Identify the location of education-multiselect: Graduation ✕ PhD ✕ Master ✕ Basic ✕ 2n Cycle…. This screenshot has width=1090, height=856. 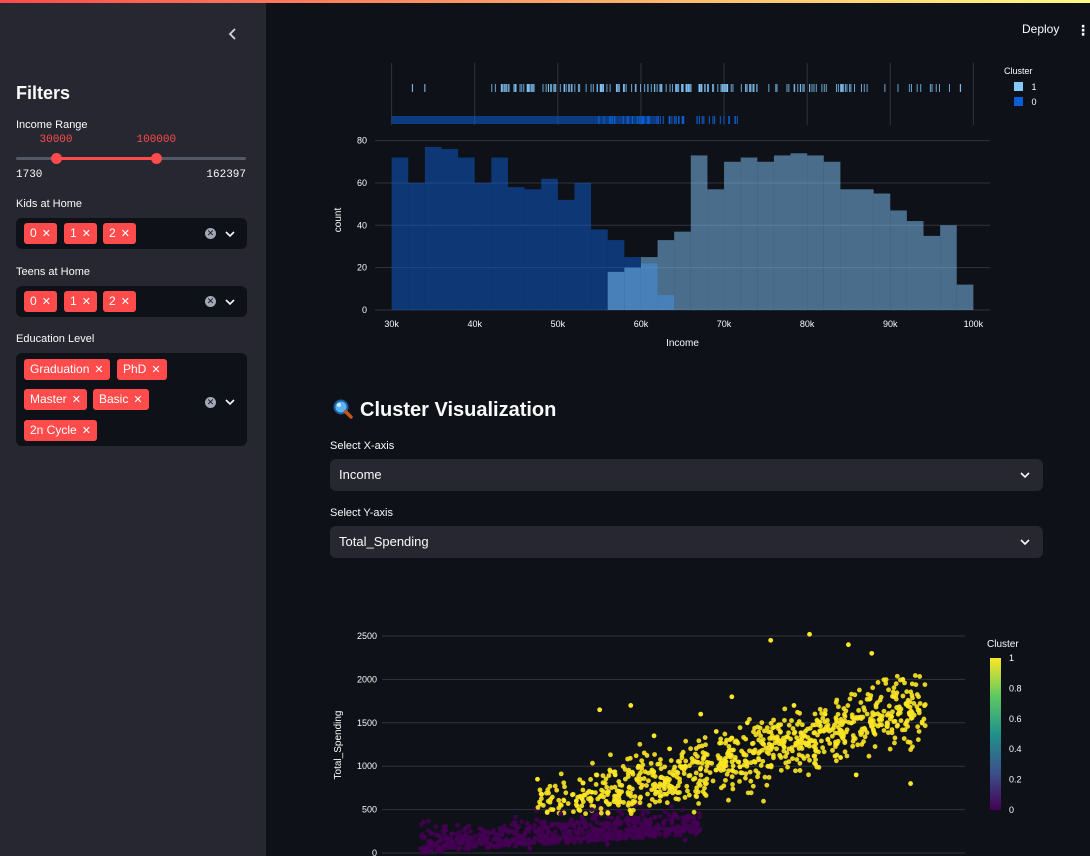
(131, 399).